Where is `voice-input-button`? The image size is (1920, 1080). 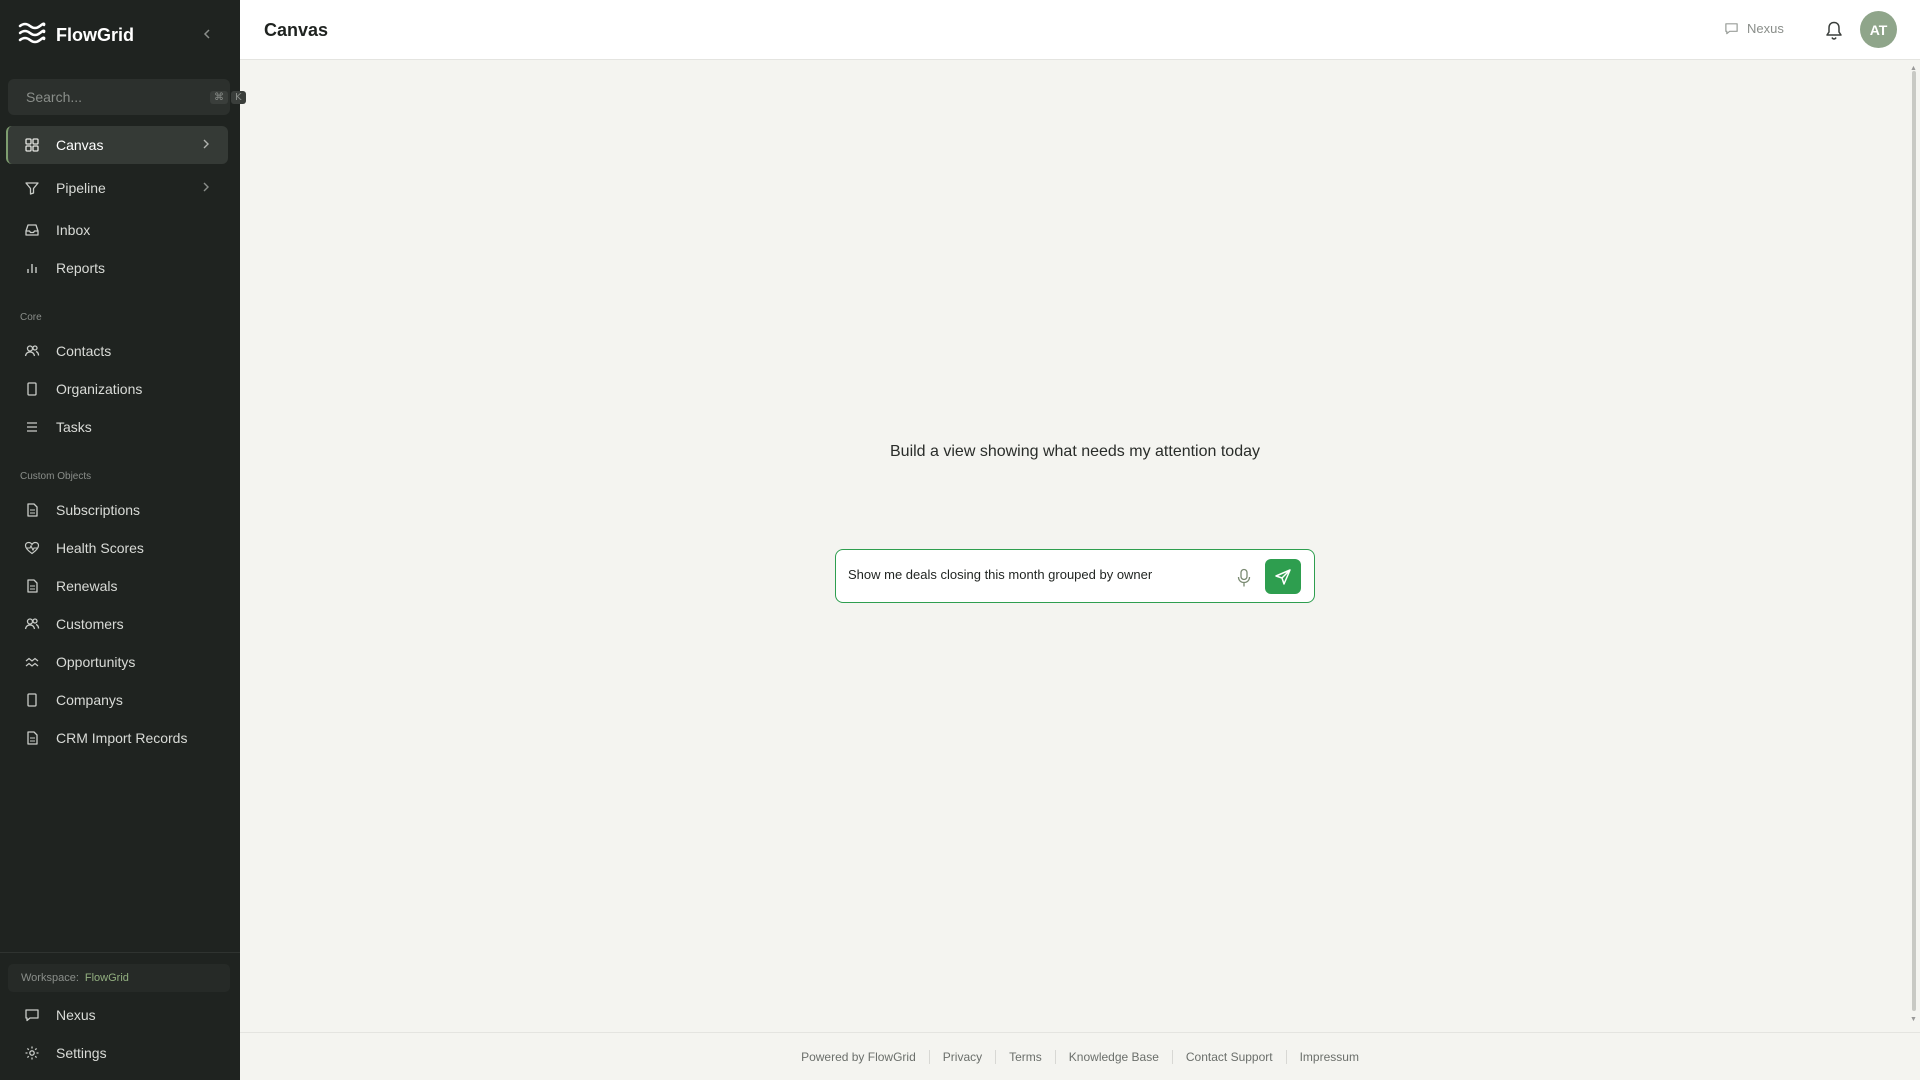 voice-input-button is located at coordinates (1244, 578).